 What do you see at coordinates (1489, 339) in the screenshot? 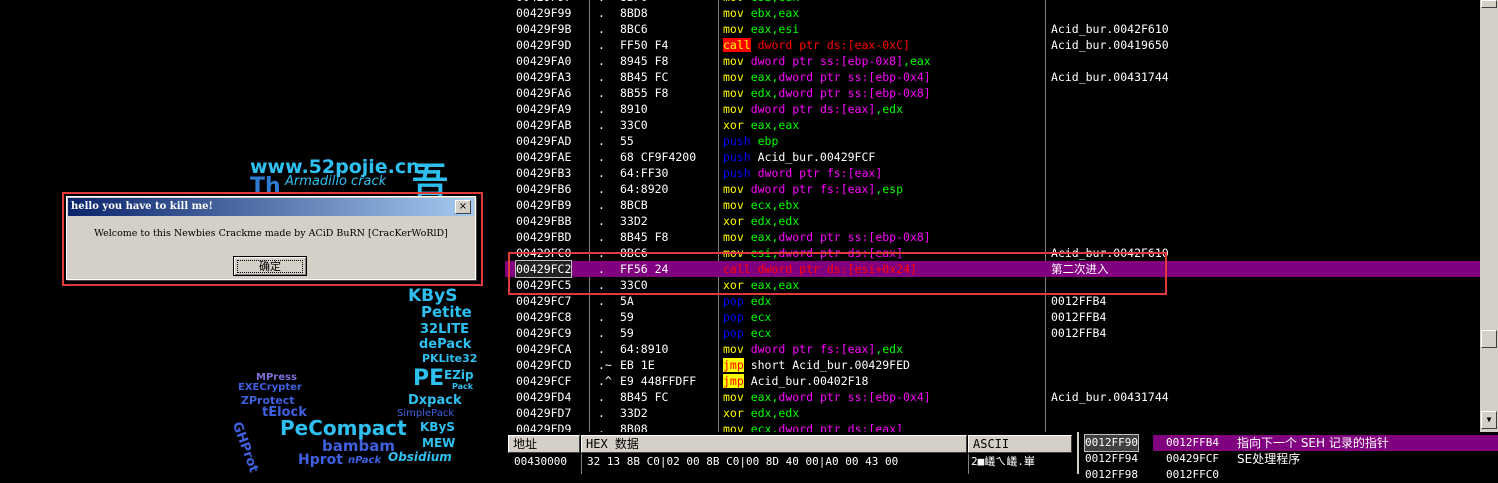
I see `scroll-thumb` at bounding box center [1489, 339].